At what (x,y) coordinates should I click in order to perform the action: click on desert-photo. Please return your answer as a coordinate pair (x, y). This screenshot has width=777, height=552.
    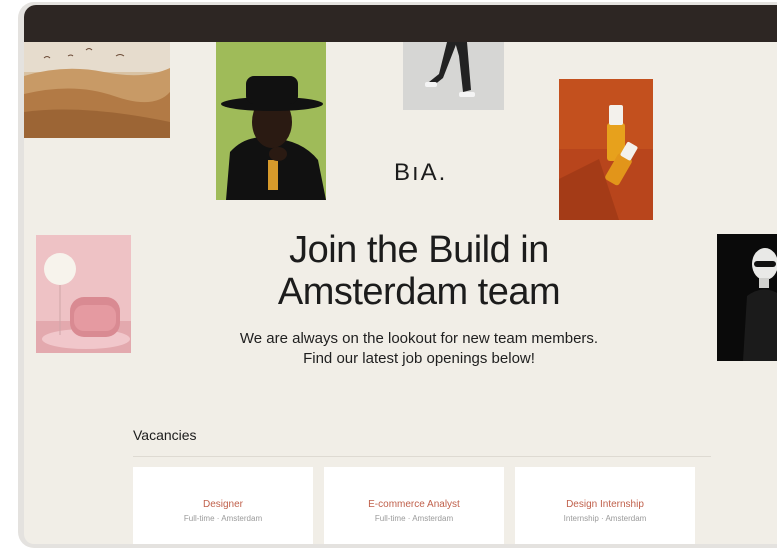
    Looking at the image, I should click on (97, 90).